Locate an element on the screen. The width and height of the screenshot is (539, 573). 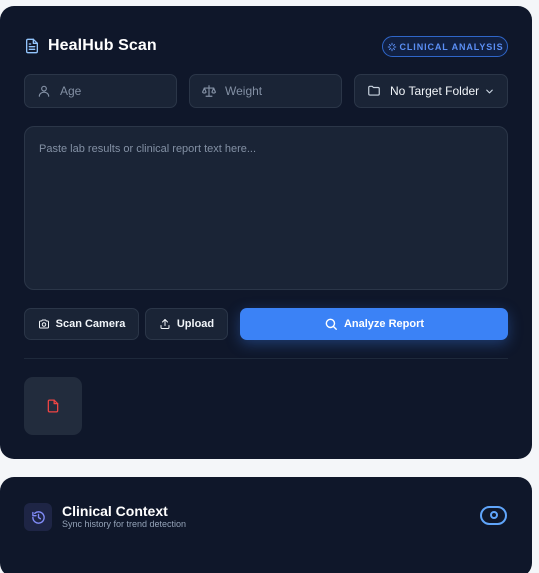
clinical-context-icon-box is located at coordinates (38, 517).